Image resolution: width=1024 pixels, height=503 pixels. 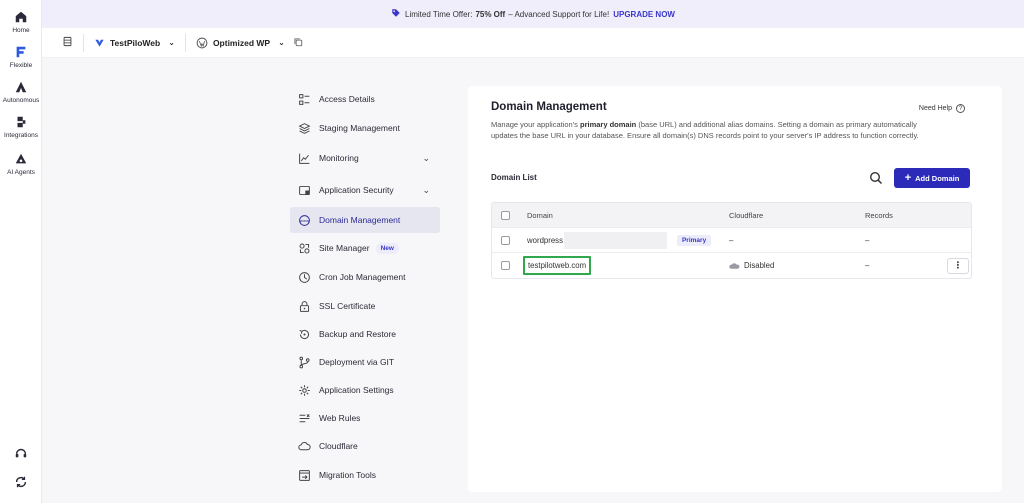 I want to click on menu-item-application-settings: Application Settings, so click(x=365, y=390).